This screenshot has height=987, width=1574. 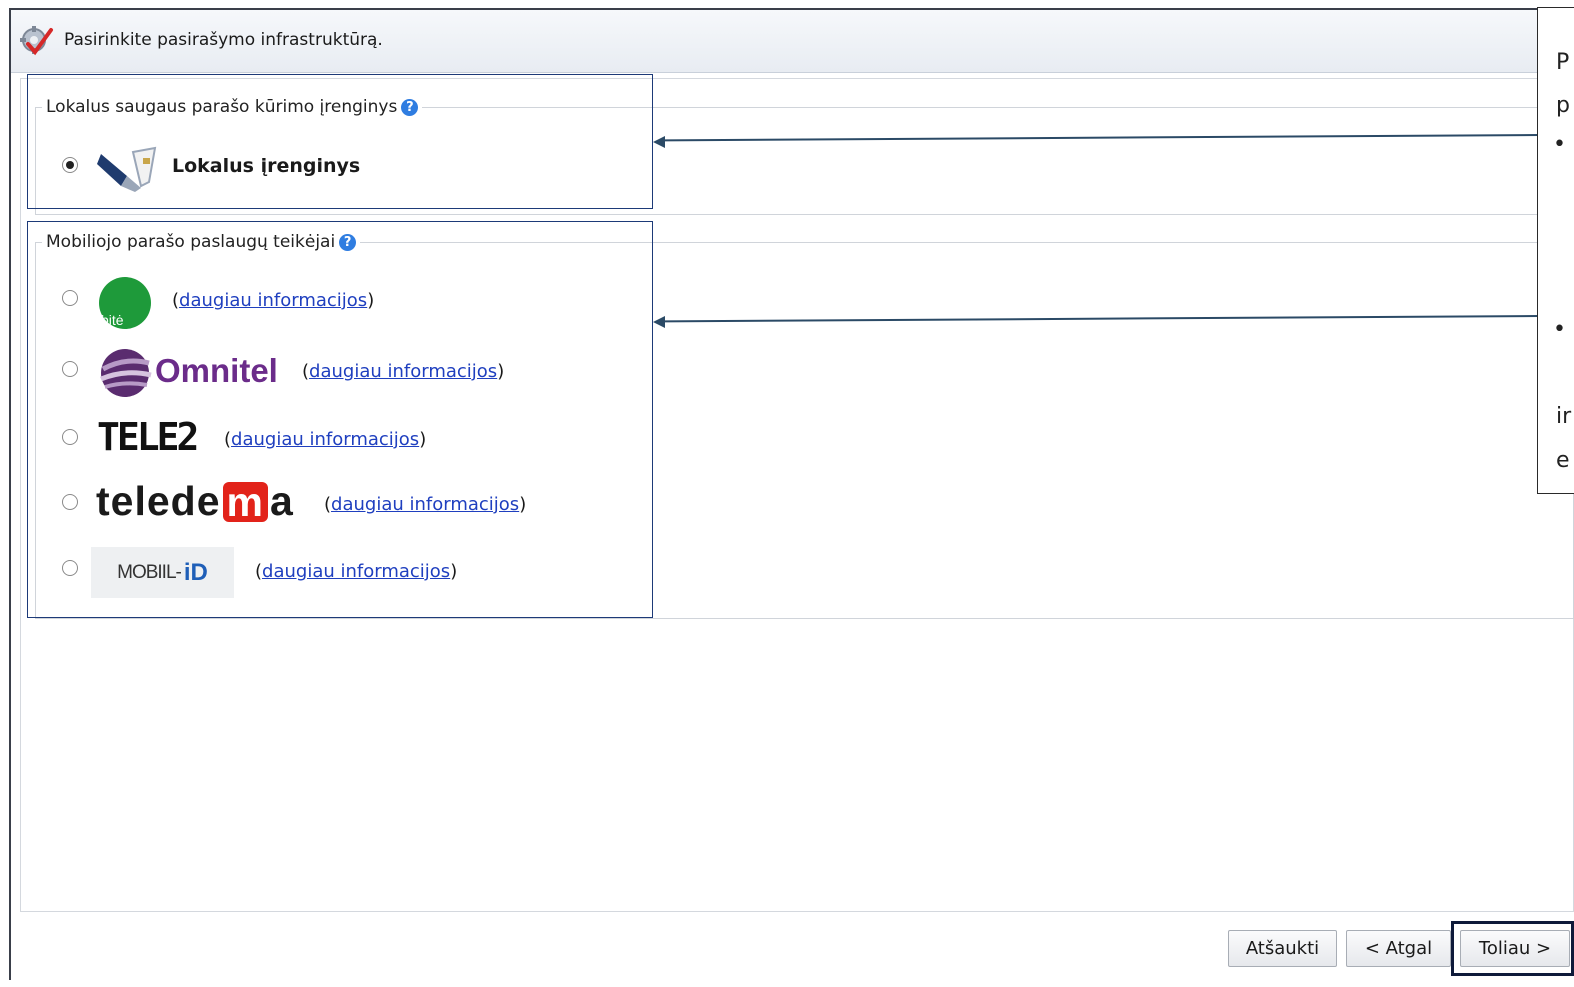 I want to click on back-button: < Atgal, so click(x=1398, y=948).